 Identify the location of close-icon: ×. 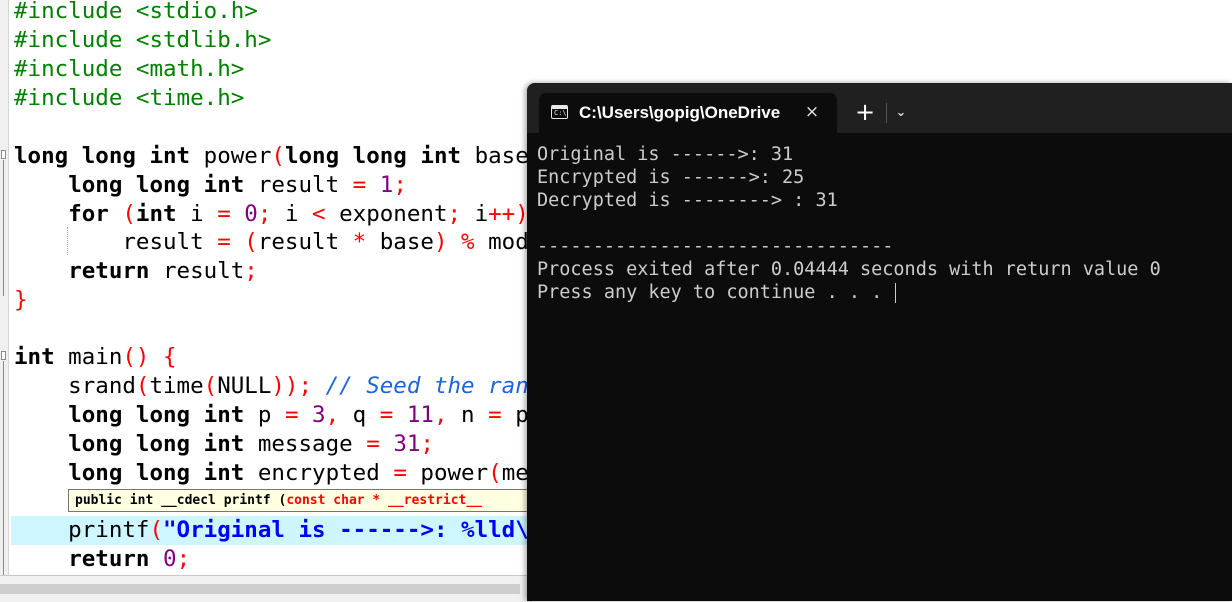
(812, 112).